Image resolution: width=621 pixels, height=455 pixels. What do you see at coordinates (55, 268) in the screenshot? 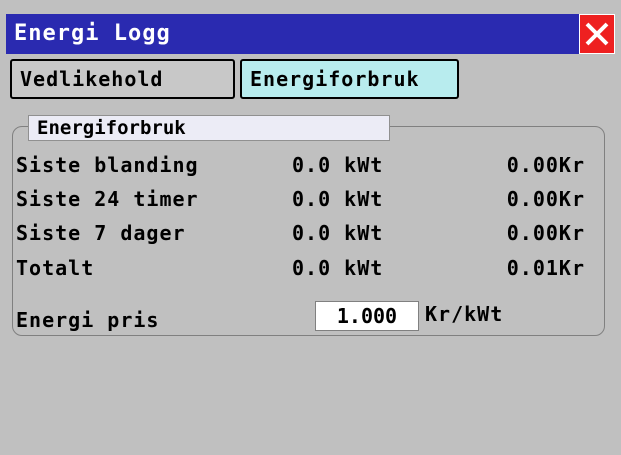
I see `row-label-totalt: Totalt` at bounding box center [55, 268].